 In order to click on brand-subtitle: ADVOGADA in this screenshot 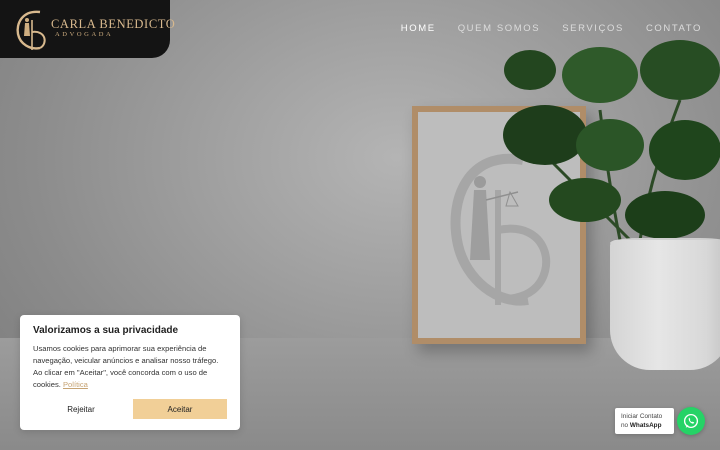, I will do `click(84, 34)`.